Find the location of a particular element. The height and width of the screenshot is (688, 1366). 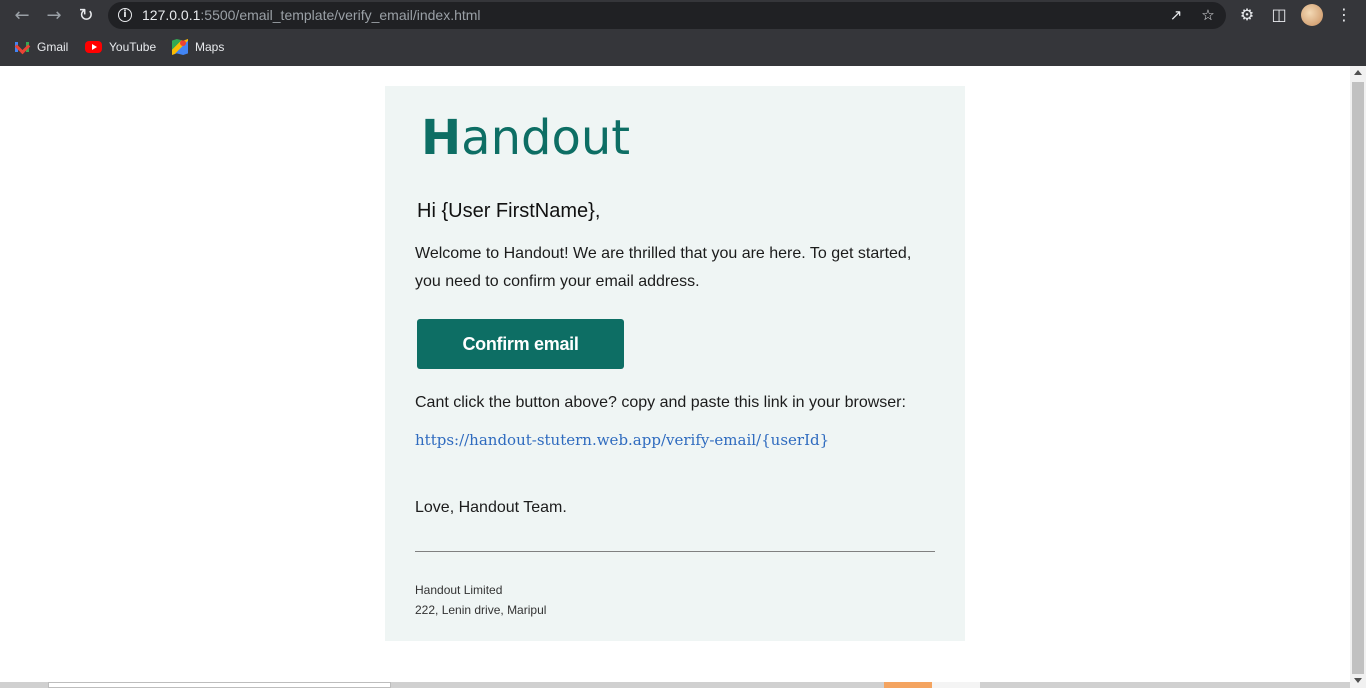

avatar is located at coordinates (1312, 15).